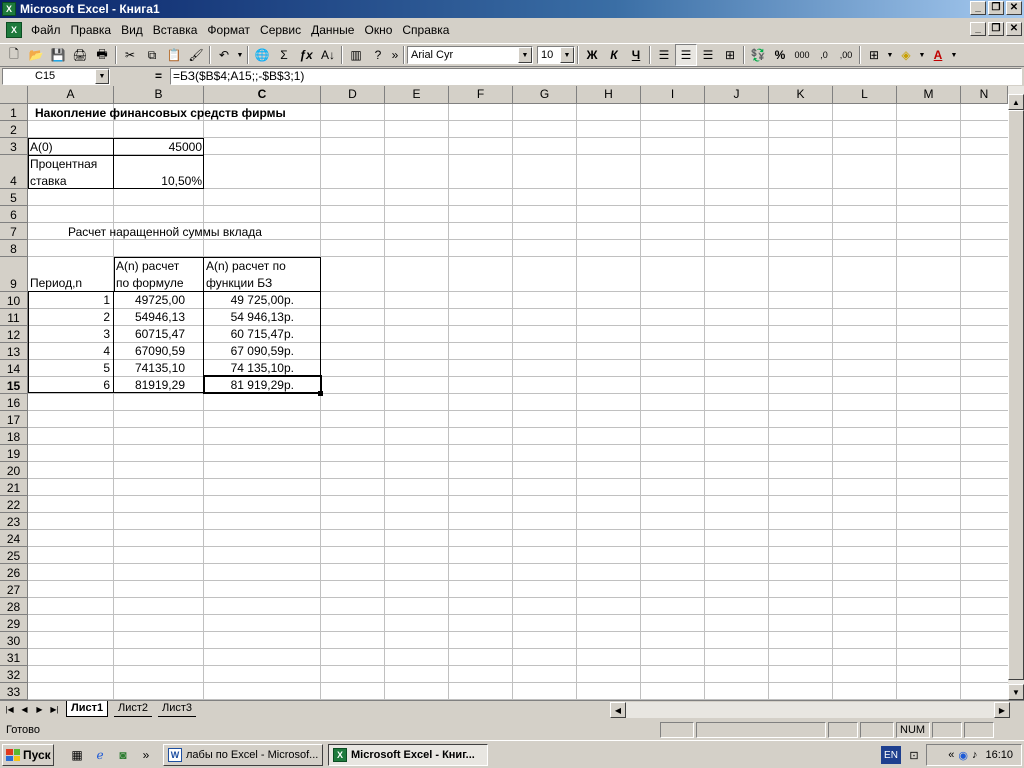  What do you see at coordinates (14, 572) in the screenshot?
I see `row-header: 26` at bounding box center [14, 572].